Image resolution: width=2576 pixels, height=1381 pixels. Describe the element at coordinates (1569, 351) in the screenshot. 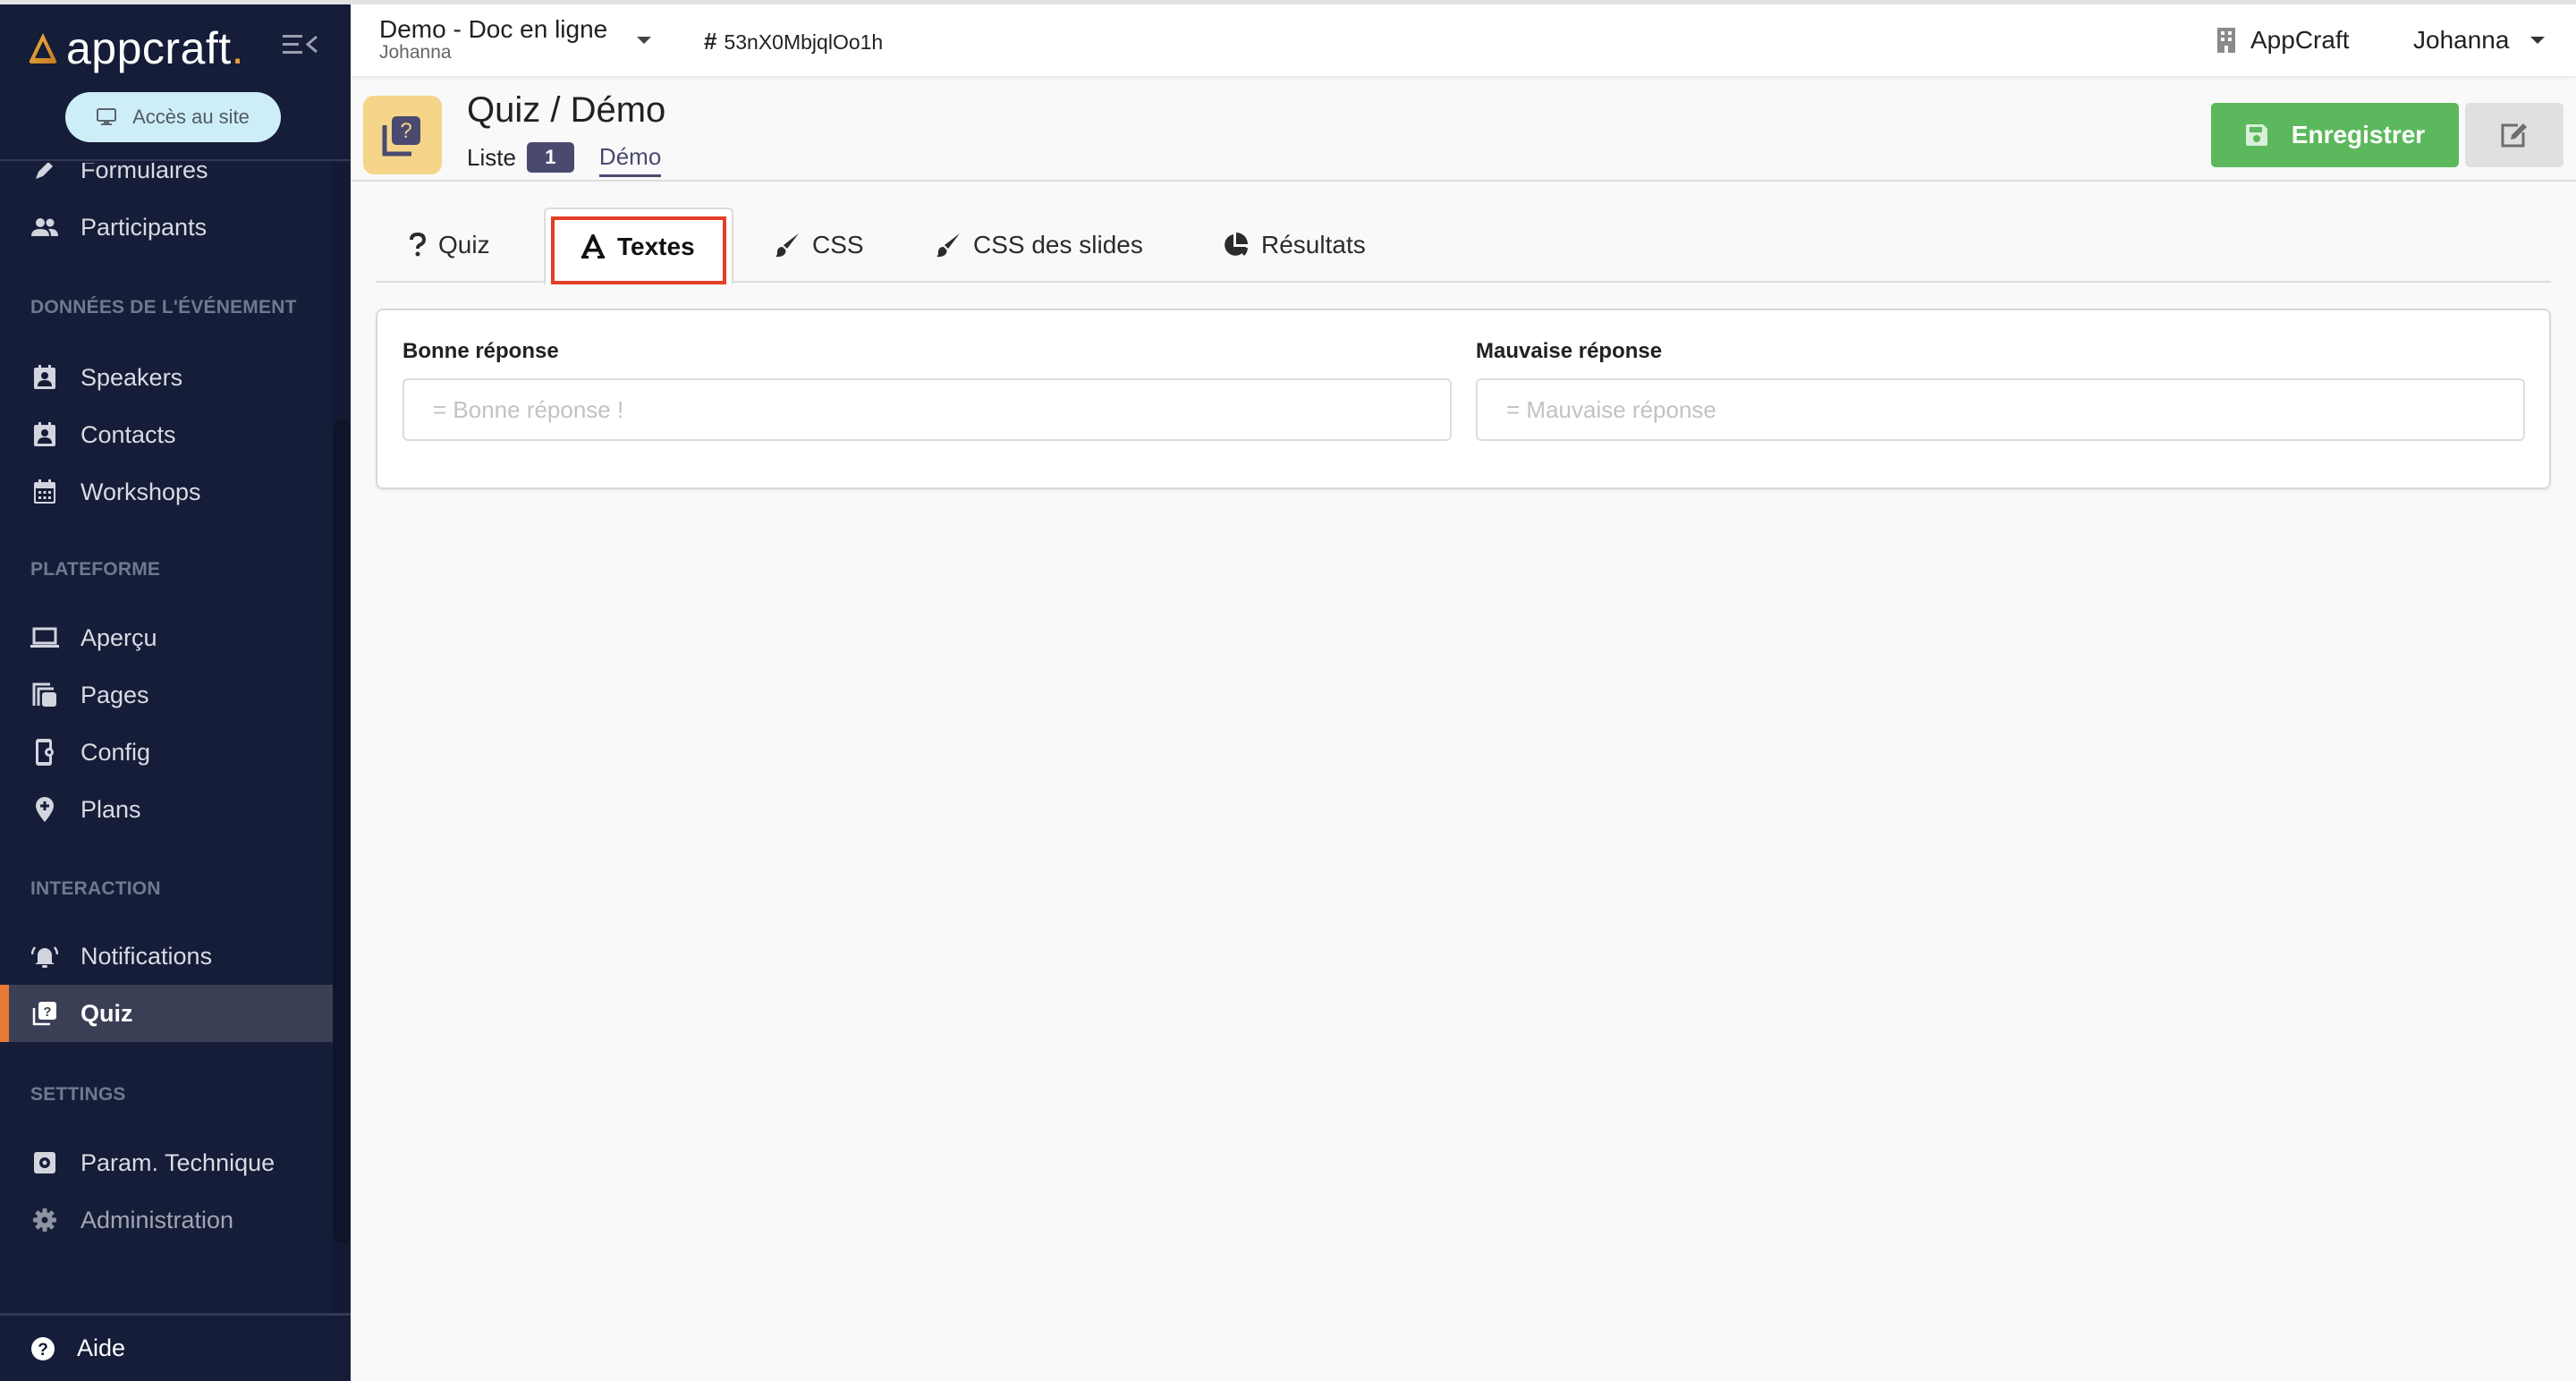

I see `bad-answer-label: Mauvaise réponse` at that location.